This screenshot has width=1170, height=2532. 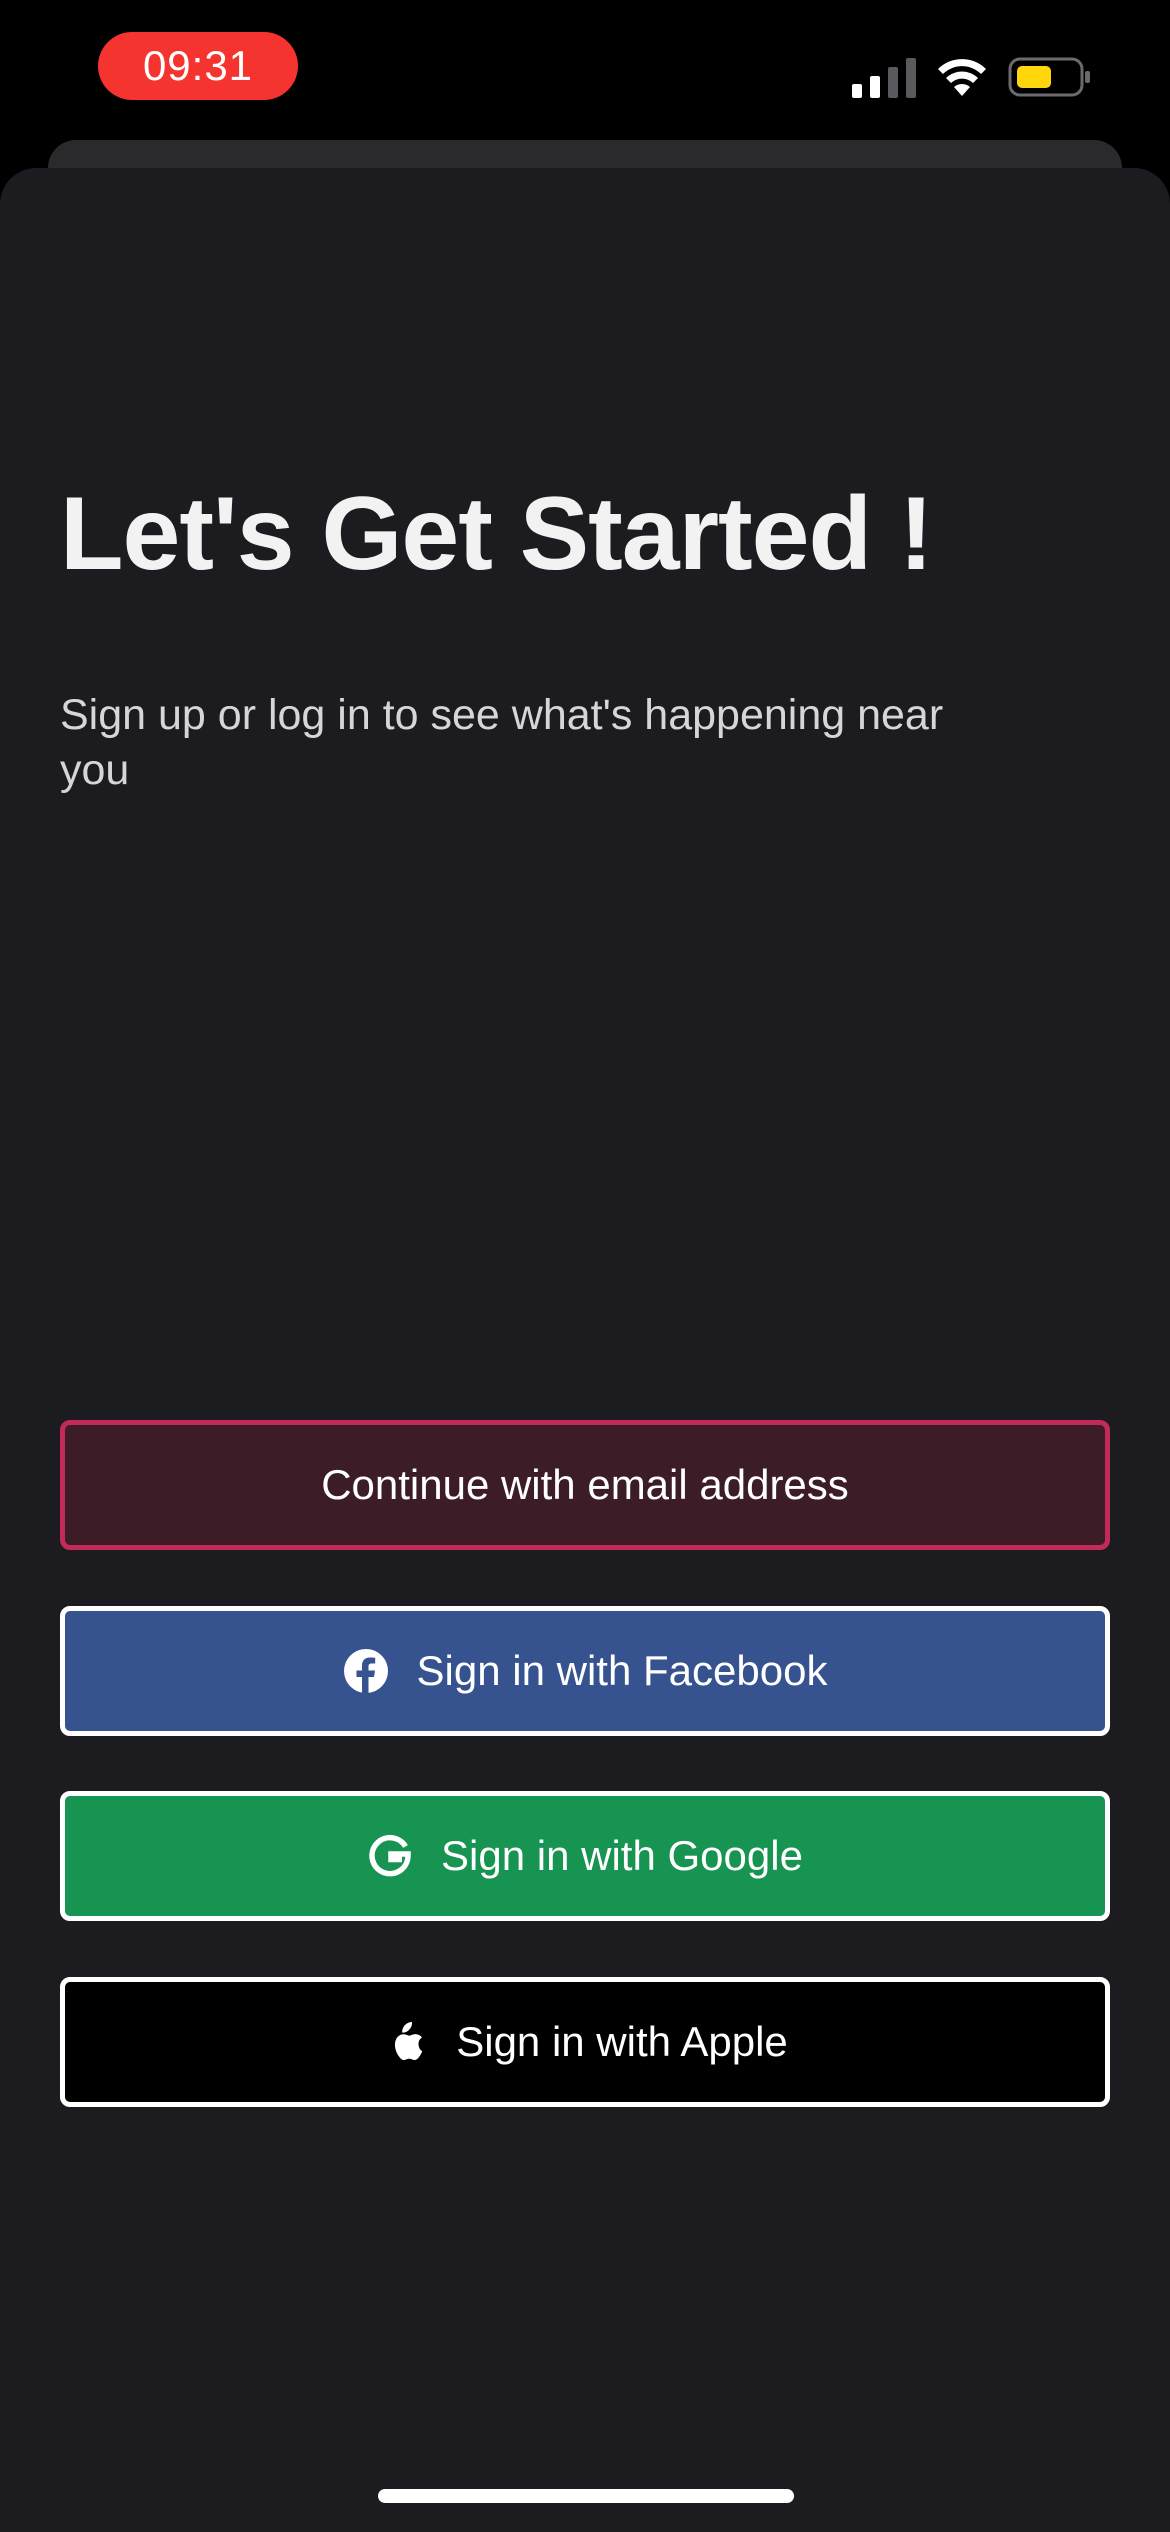 I want to click on sign-in-facebook-button: Sign in with Facebook, so click(x=585, y=1671).